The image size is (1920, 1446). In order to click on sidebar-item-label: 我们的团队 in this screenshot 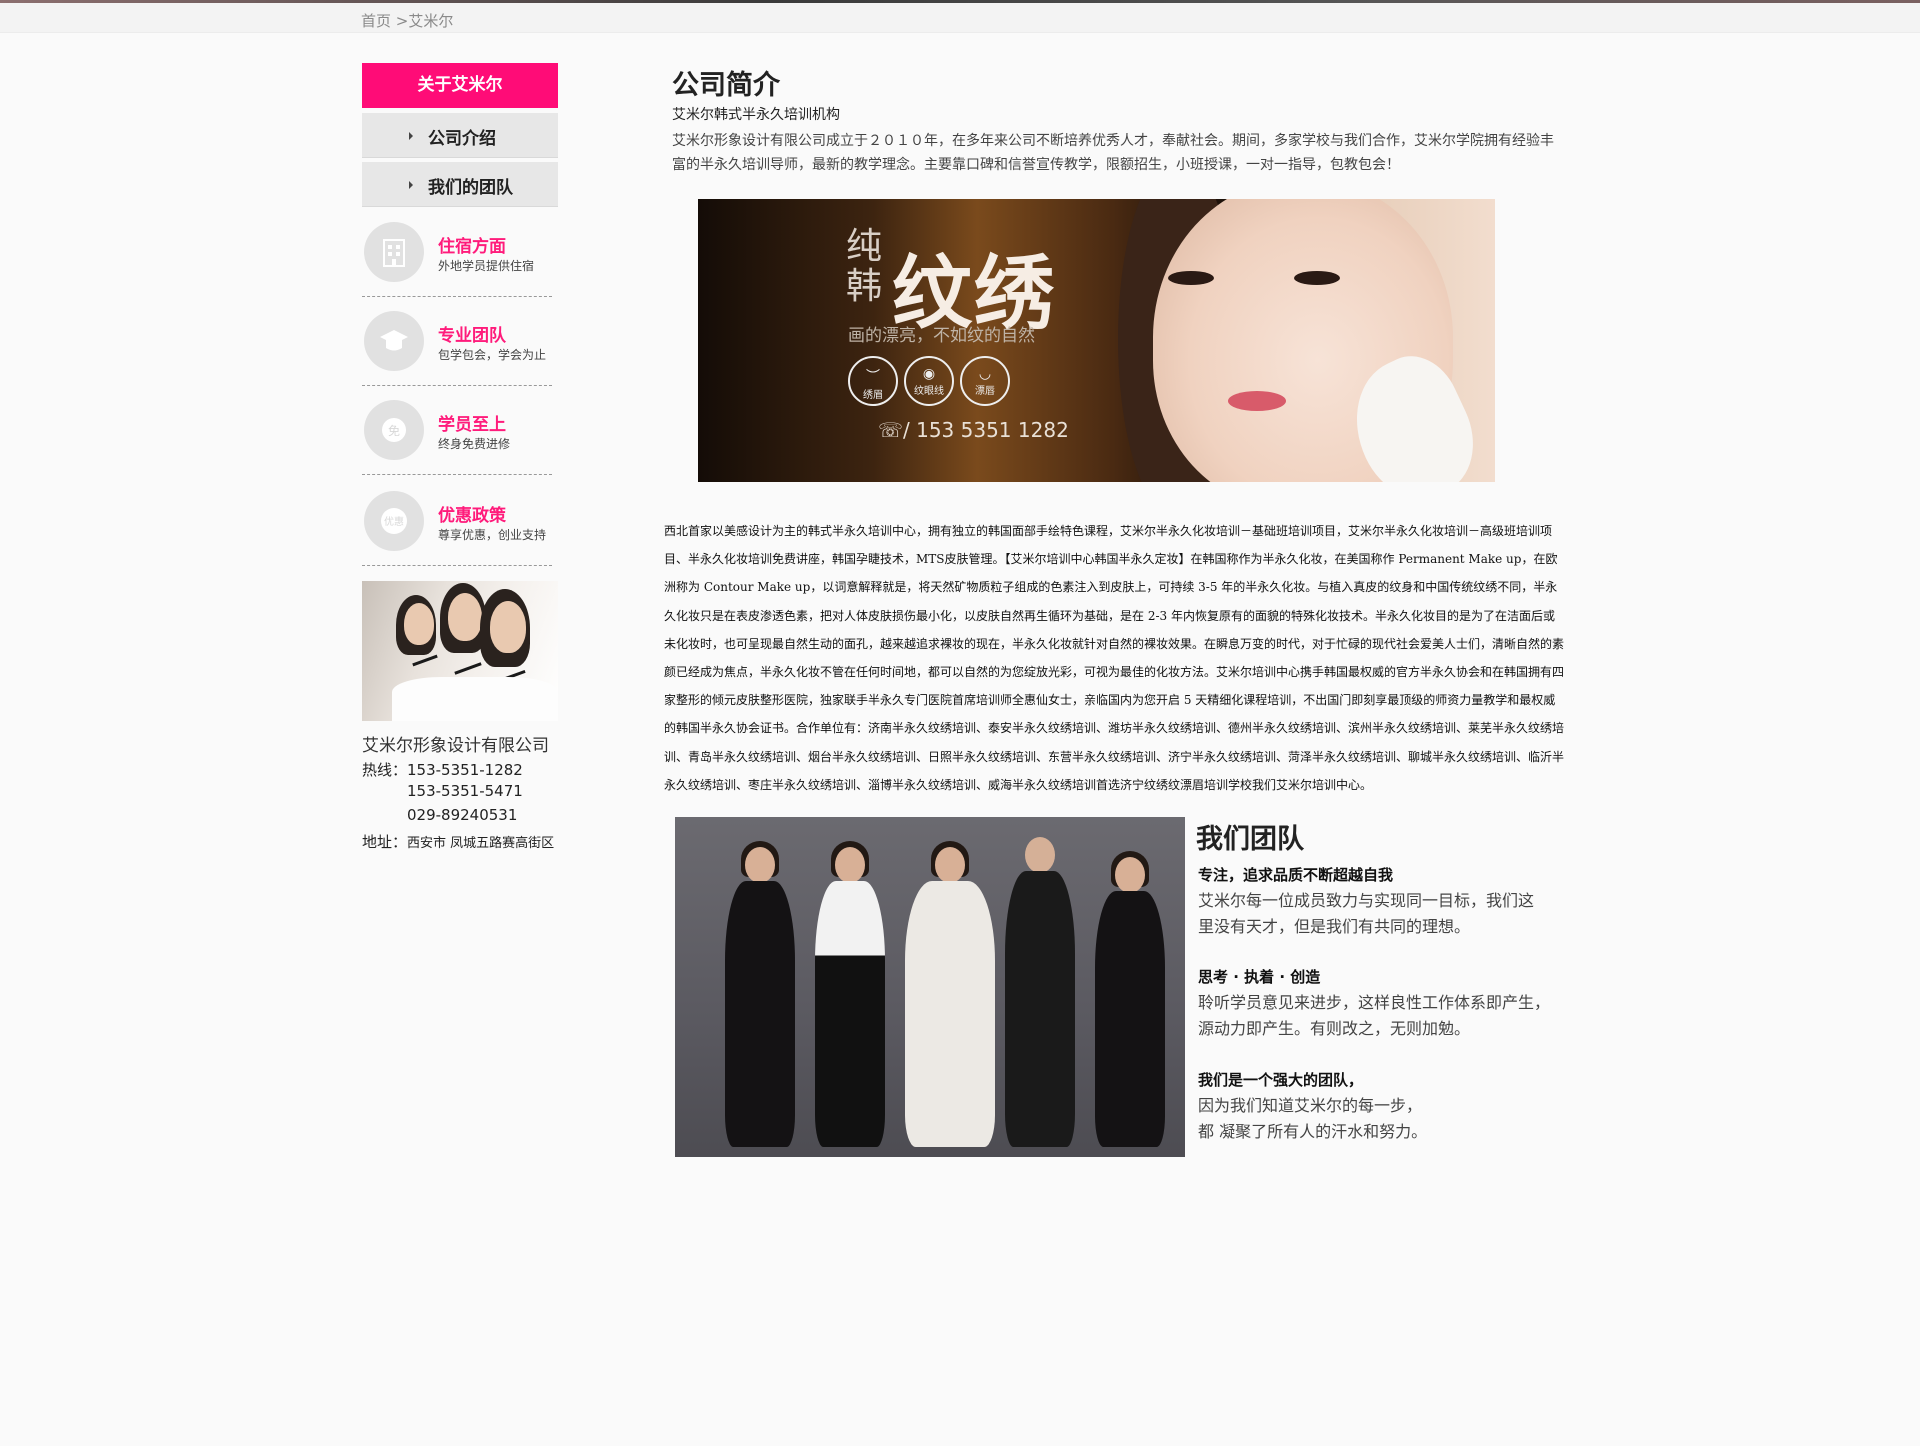, I will do `click(470, 188)`.